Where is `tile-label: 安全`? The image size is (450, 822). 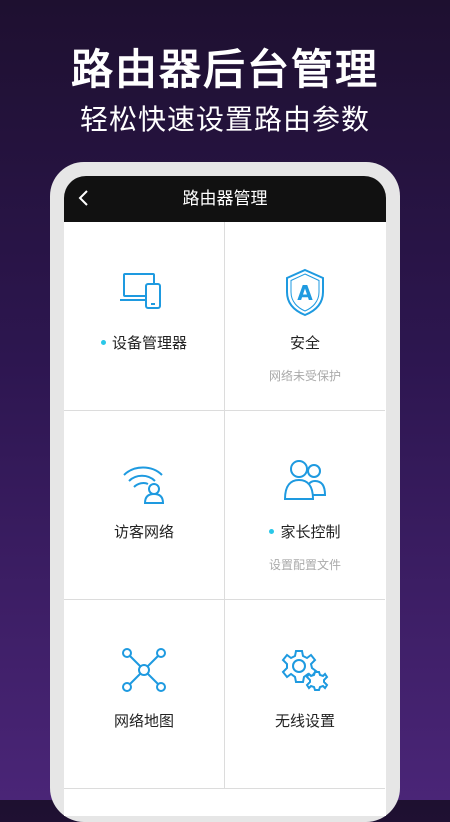 tile-label: 安全 is located at coordinates (305, 342).